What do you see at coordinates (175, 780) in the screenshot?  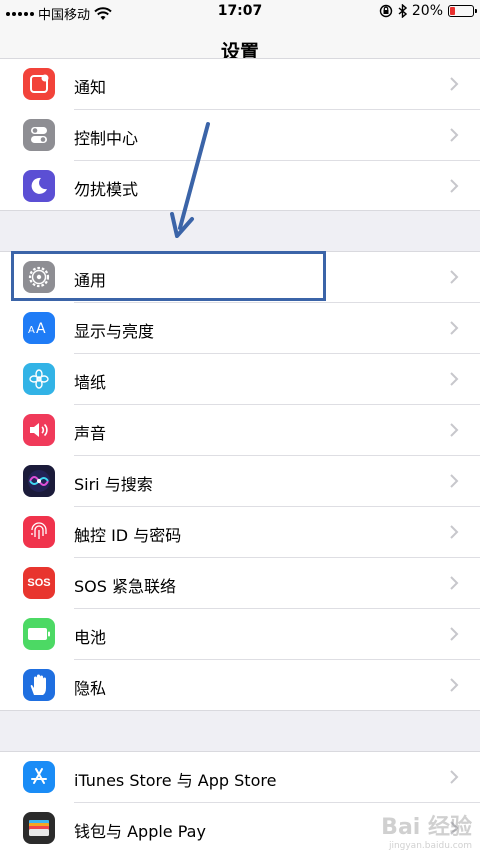 I see `settings-row-label: iTunes Store 与 App Store` at bounding box center [175, 780].